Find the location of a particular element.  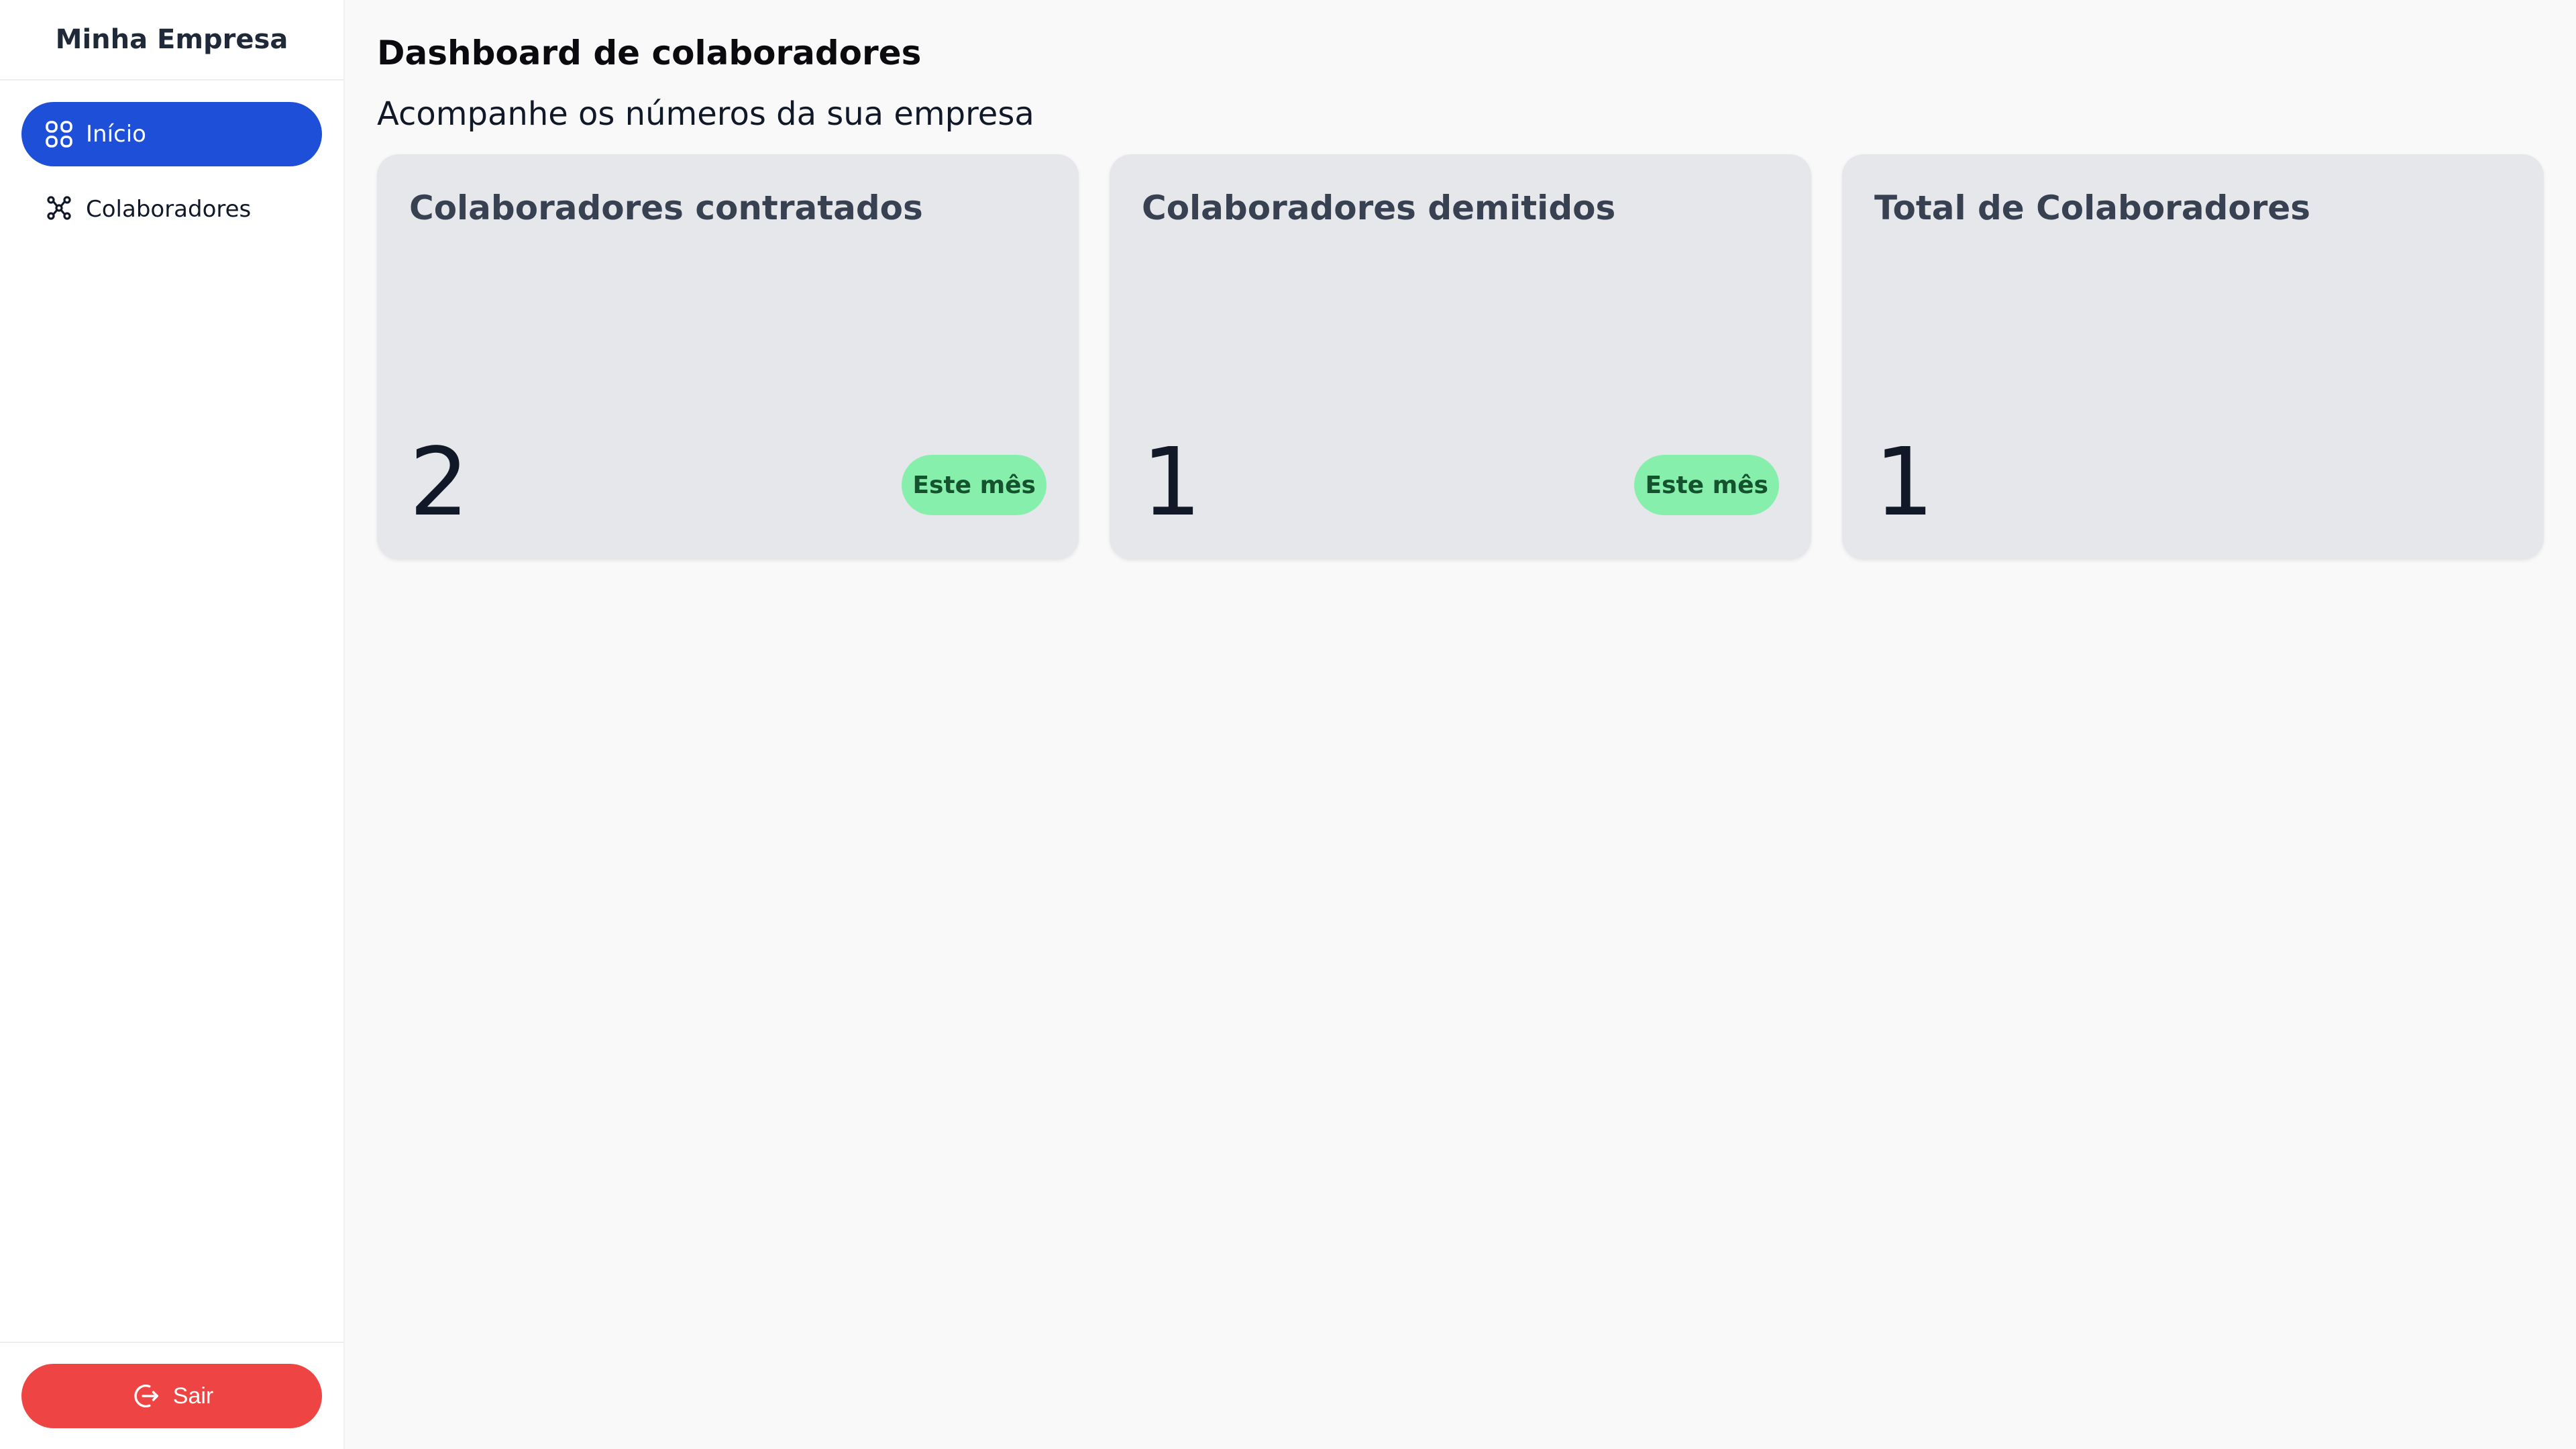

sidebar-item-label: Colaboradores is located at coordinates (169, 209).